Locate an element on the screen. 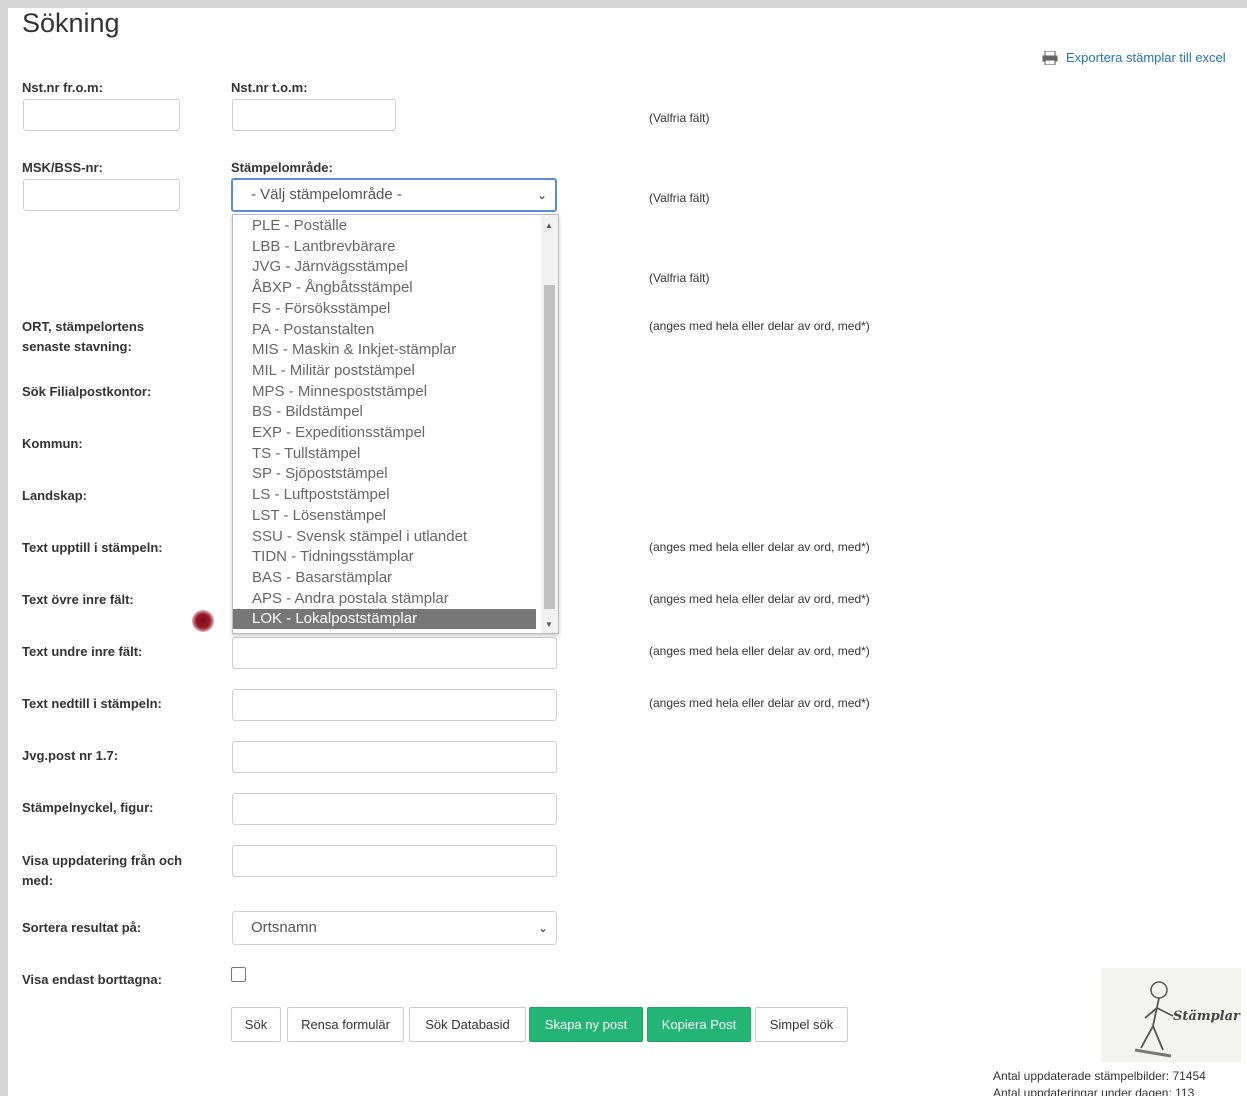 The image size is (1247, 1096). dropdown-option: TS - Tullstämpel is located at coordinates (384, 454).